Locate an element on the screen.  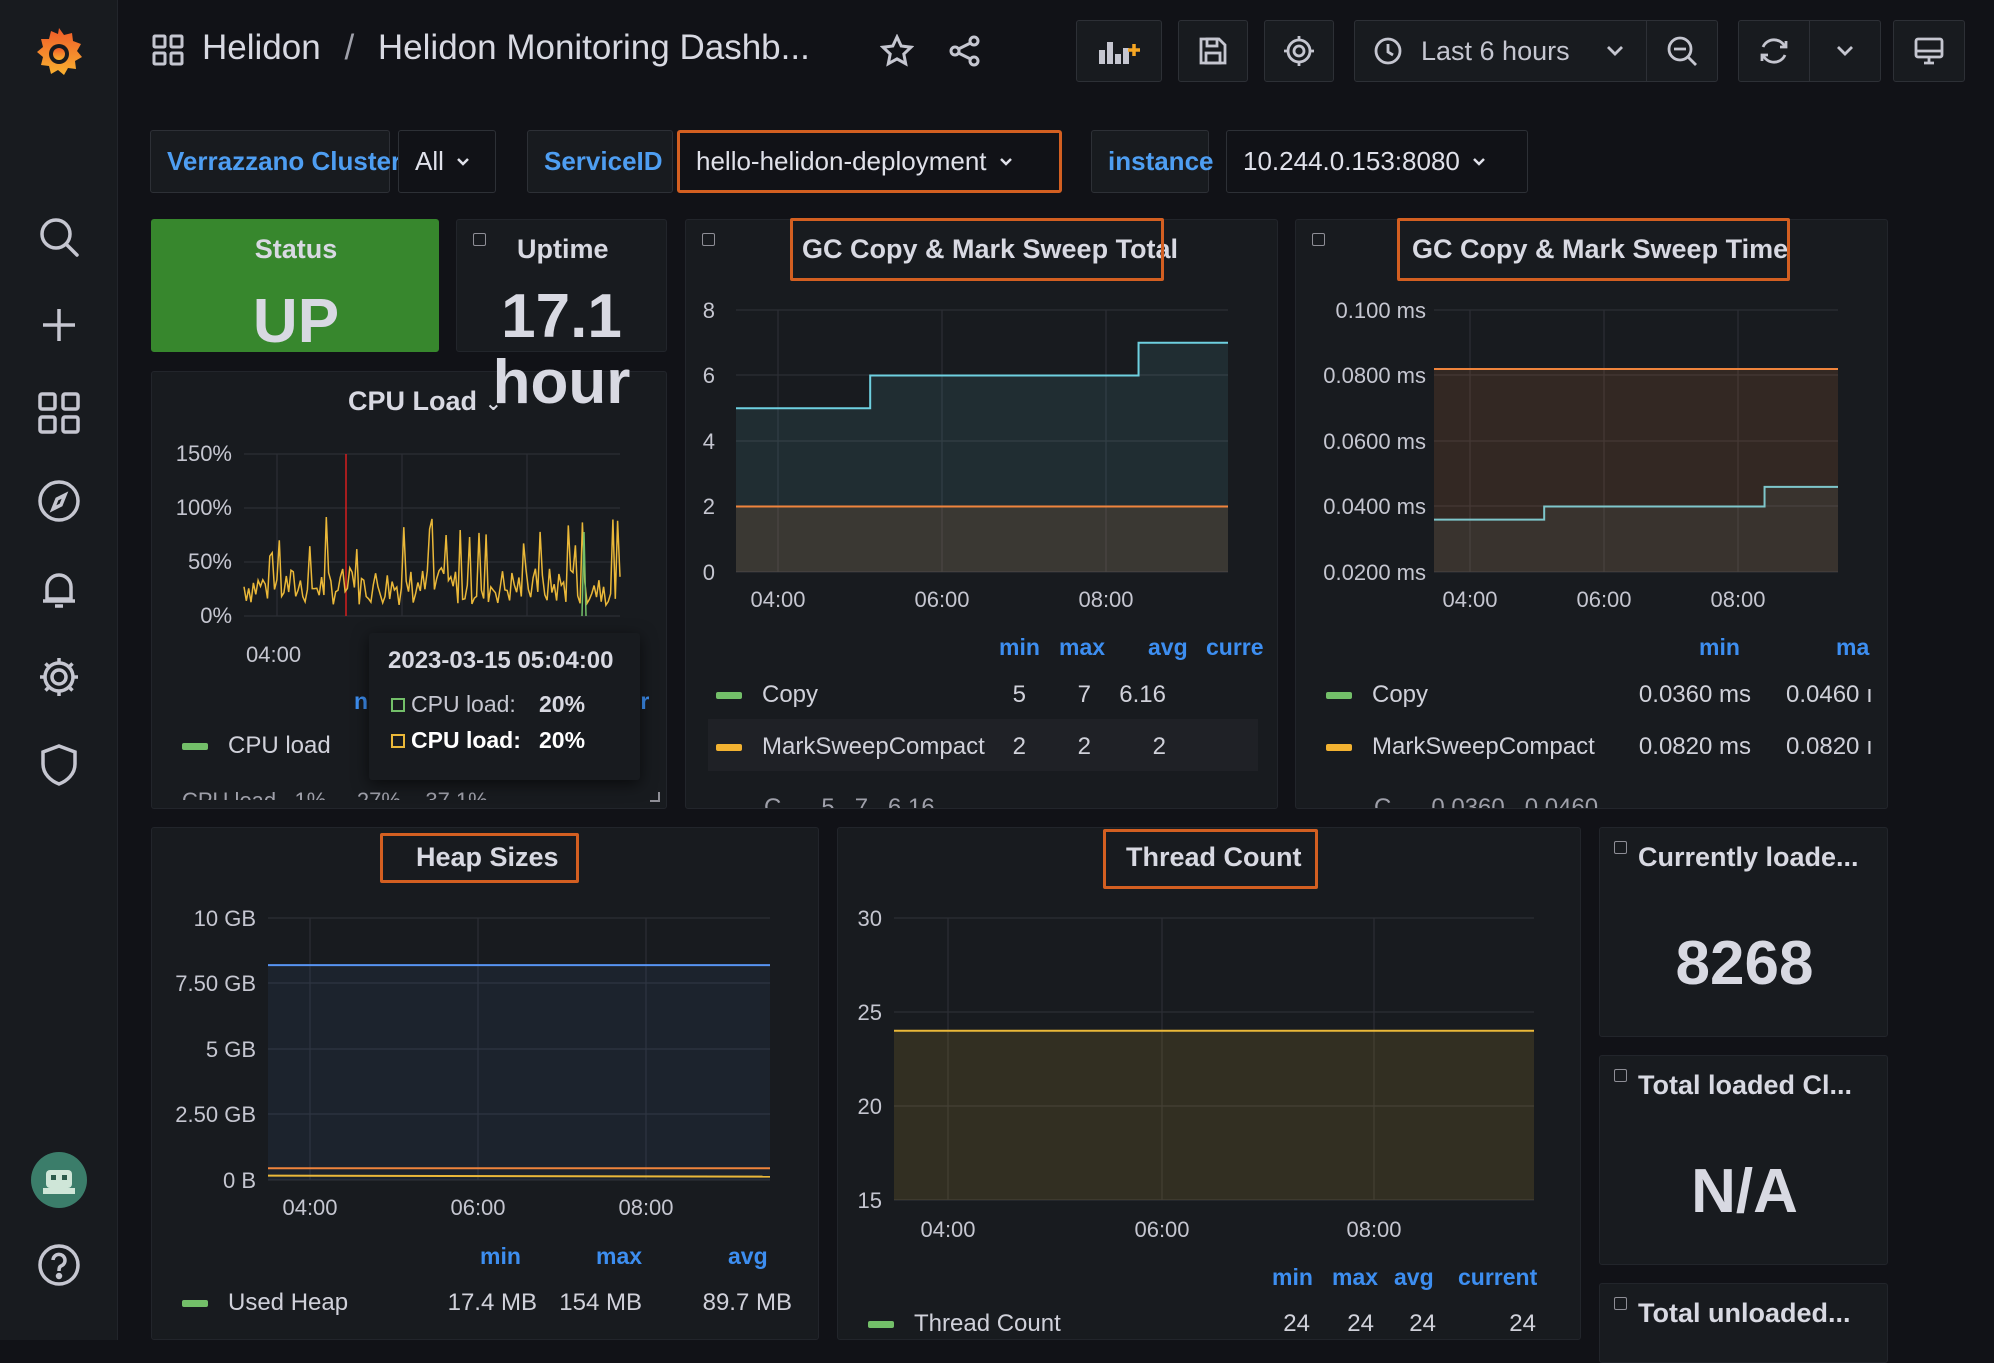
legend-max: 154 MB is located at coordinates (600, 1302).